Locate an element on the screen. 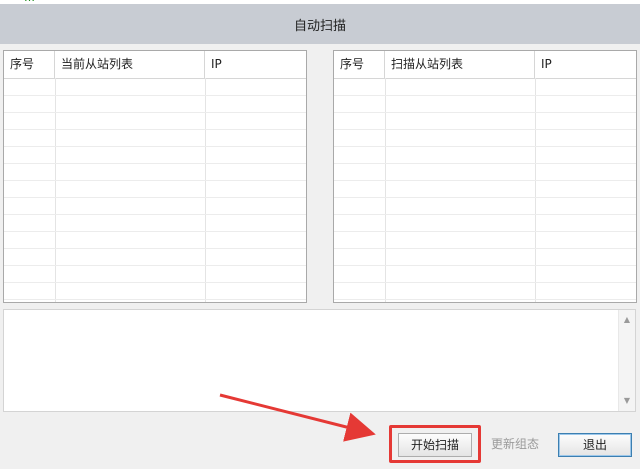  dialog-title: 自动扫描 is located at coordinates (319, 26).